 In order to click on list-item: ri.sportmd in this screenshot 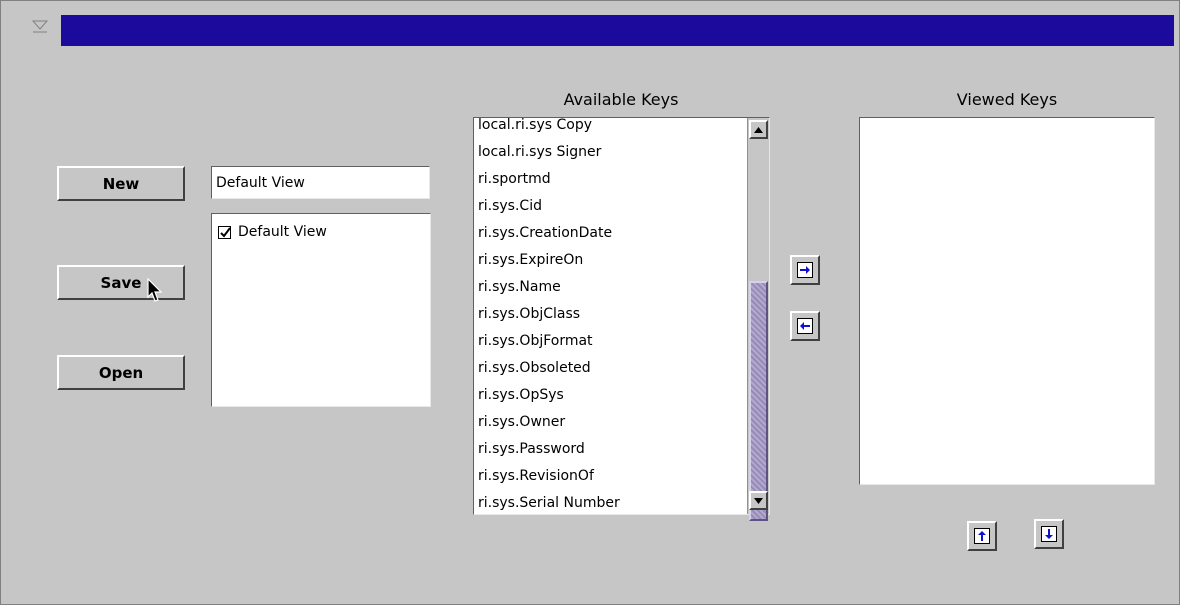, I will do `click(610, 179)`.